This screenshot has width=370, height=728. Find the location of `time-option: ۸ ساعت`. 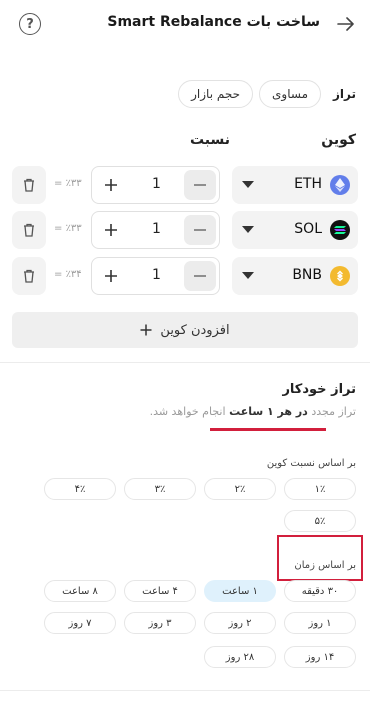

time-option: ۸ ساعت is located at coordinates (80, 591).